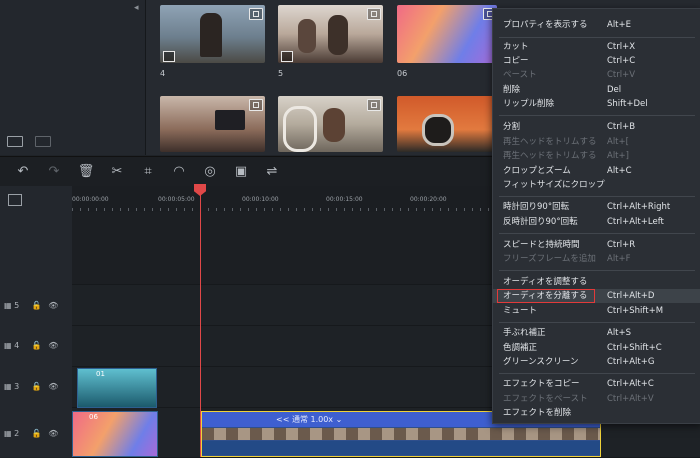 This screenshot has height=458, width=700. Describe the element at coordinates (596, 75) in the screenshot. I see `menu-item-paste: ペースト Ctrl+V` at that location.